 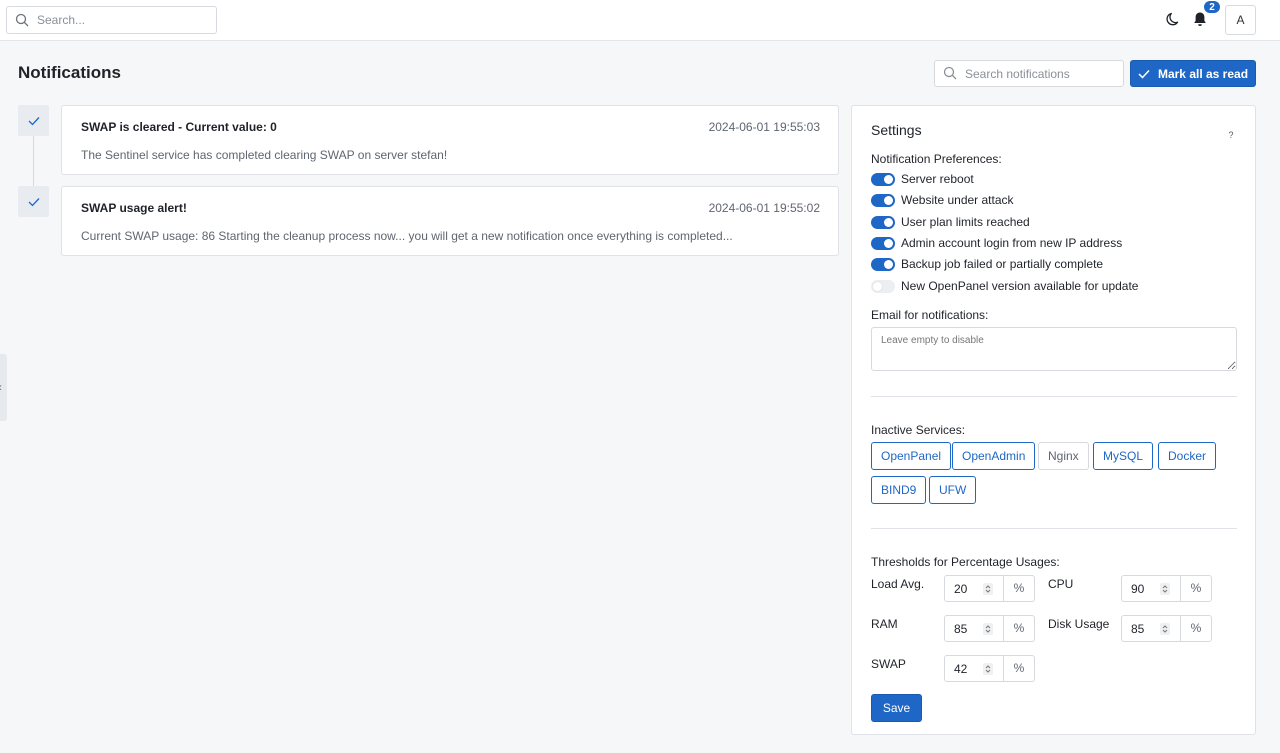 I want to click on pref-plan-limits: User plan limits reached, so click(x=950, y=222).